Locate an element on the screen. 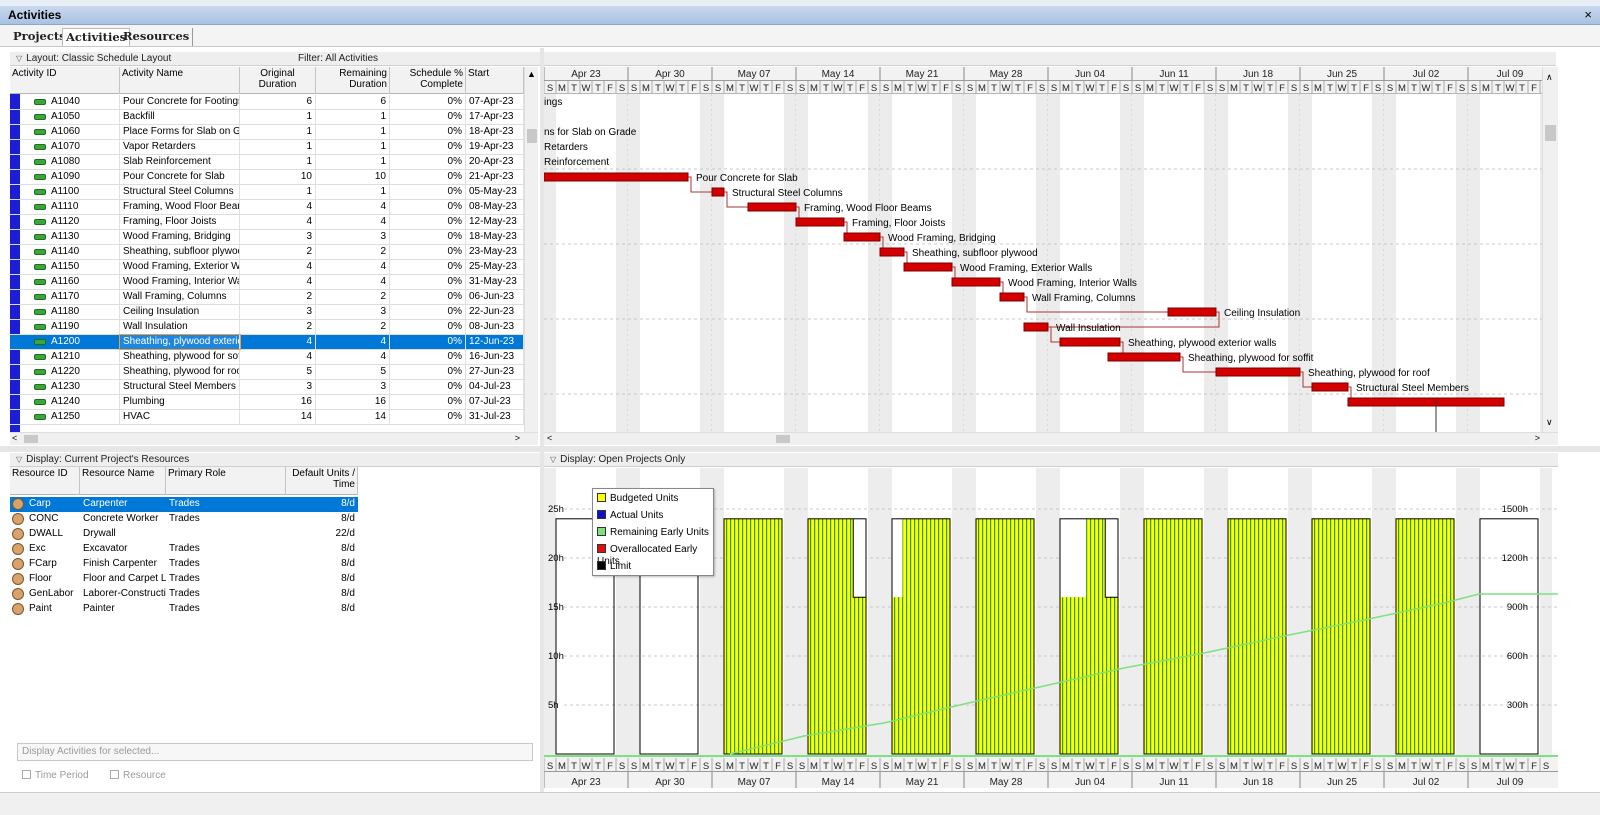 This screenshot has height=815, width=1600. activity-row: A1250 HVAC 14 14 0% 31-Jul-23 is located at coordinates (267, 417).